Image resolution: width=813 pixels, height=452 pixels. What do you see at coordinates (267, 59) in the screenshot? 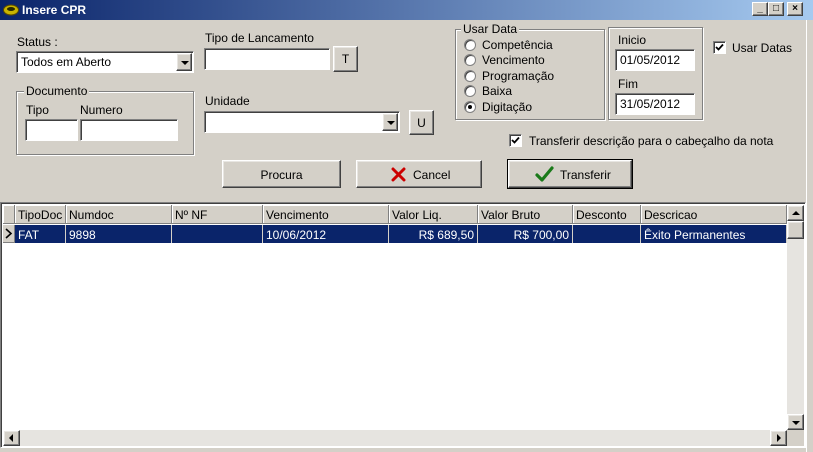
I see `tipo-lancamento-input` at bounding box center [267, 59].